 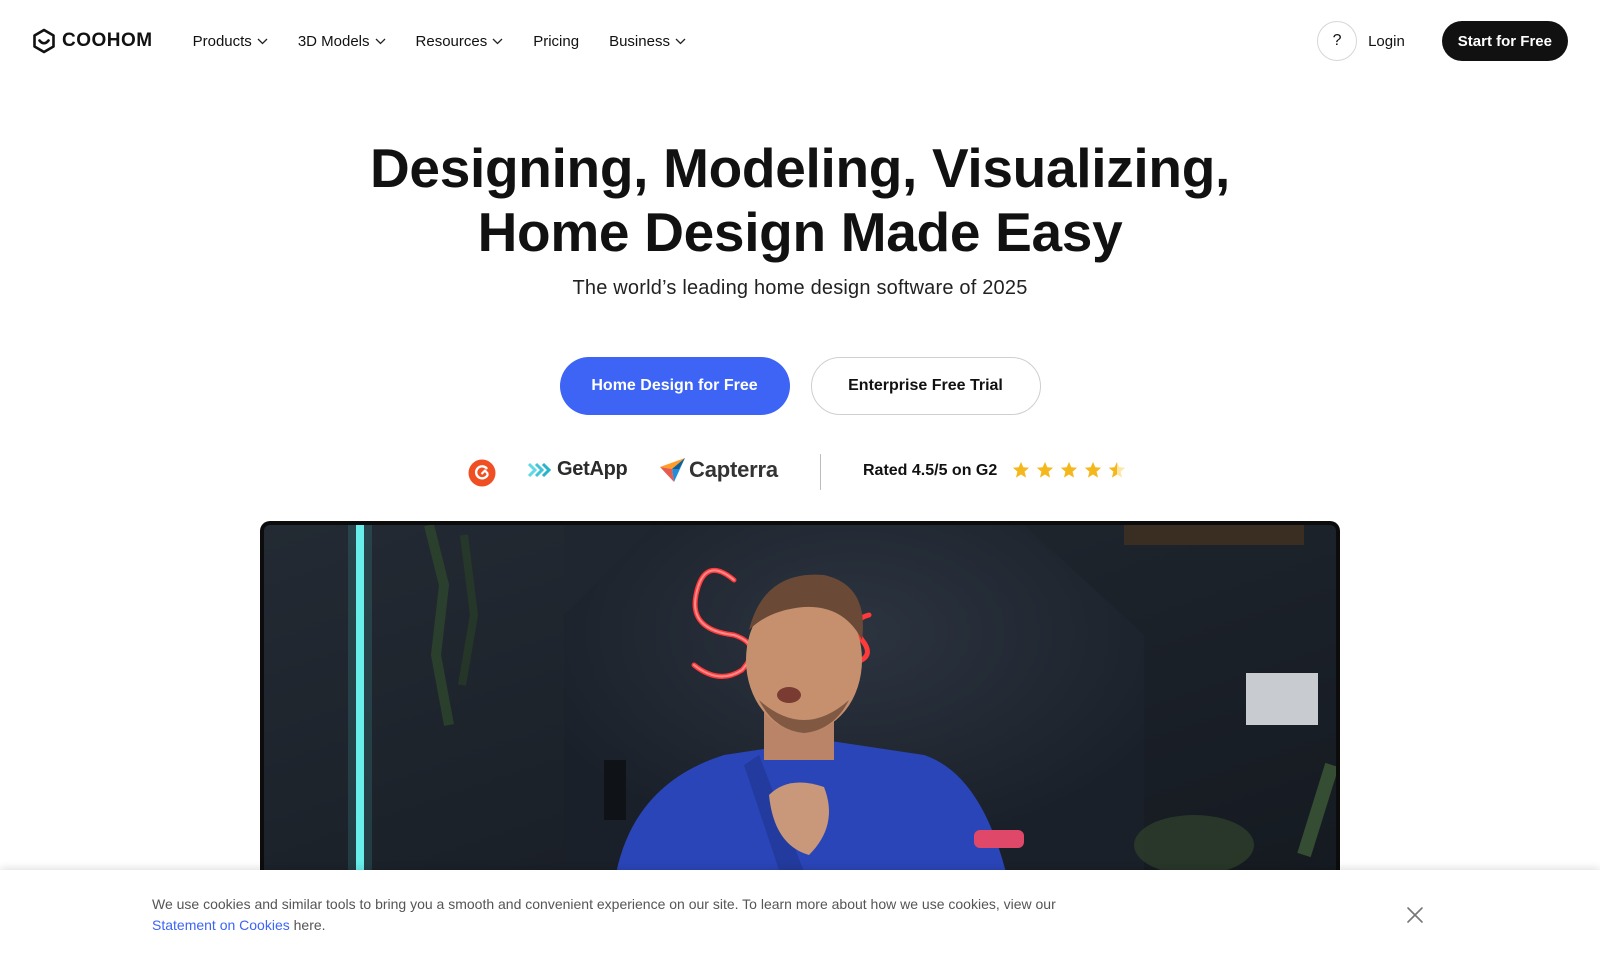 I want to click on rating-stars, so click(x=1069, y=470).